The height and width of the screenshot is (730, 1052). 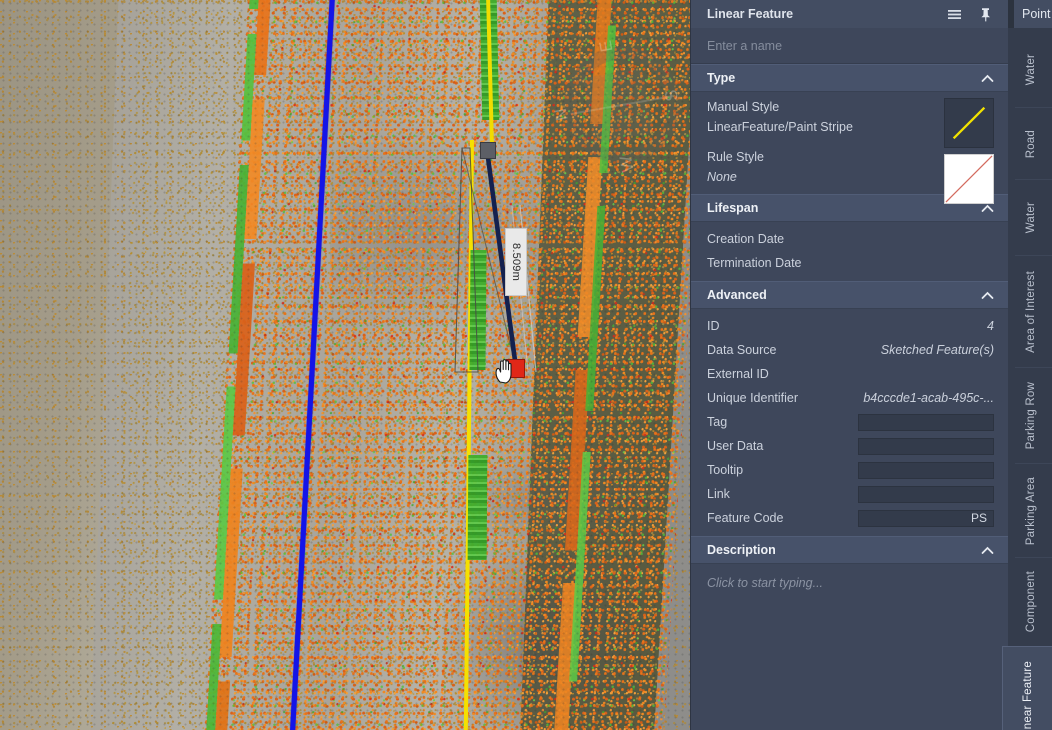 I want to click on property-label: Feature Code, so click(x=745, y=518).